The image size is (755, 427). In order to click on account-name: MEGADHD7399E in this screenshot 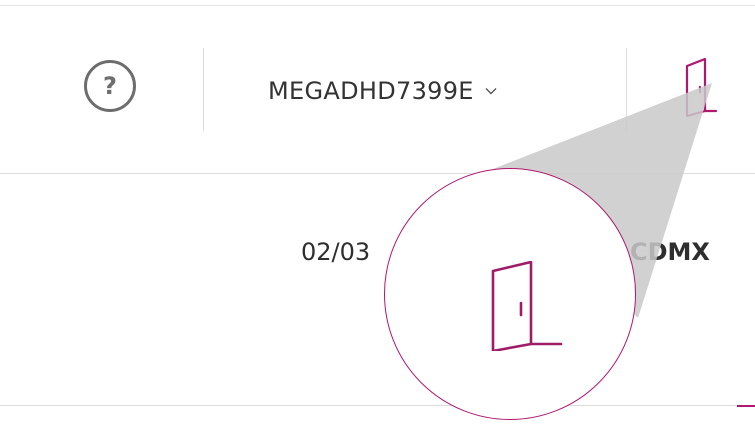, I will do `click(371, 91)`.